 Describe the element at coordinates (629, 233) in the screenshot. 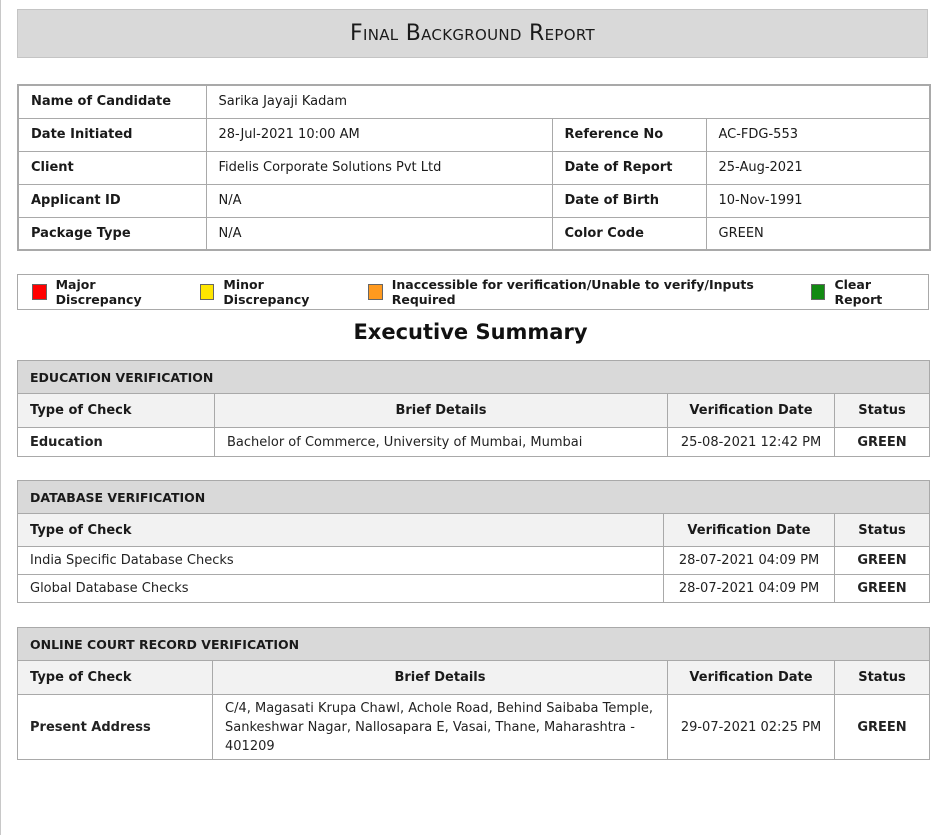

I see `color-code-label: Color Code` at that location.